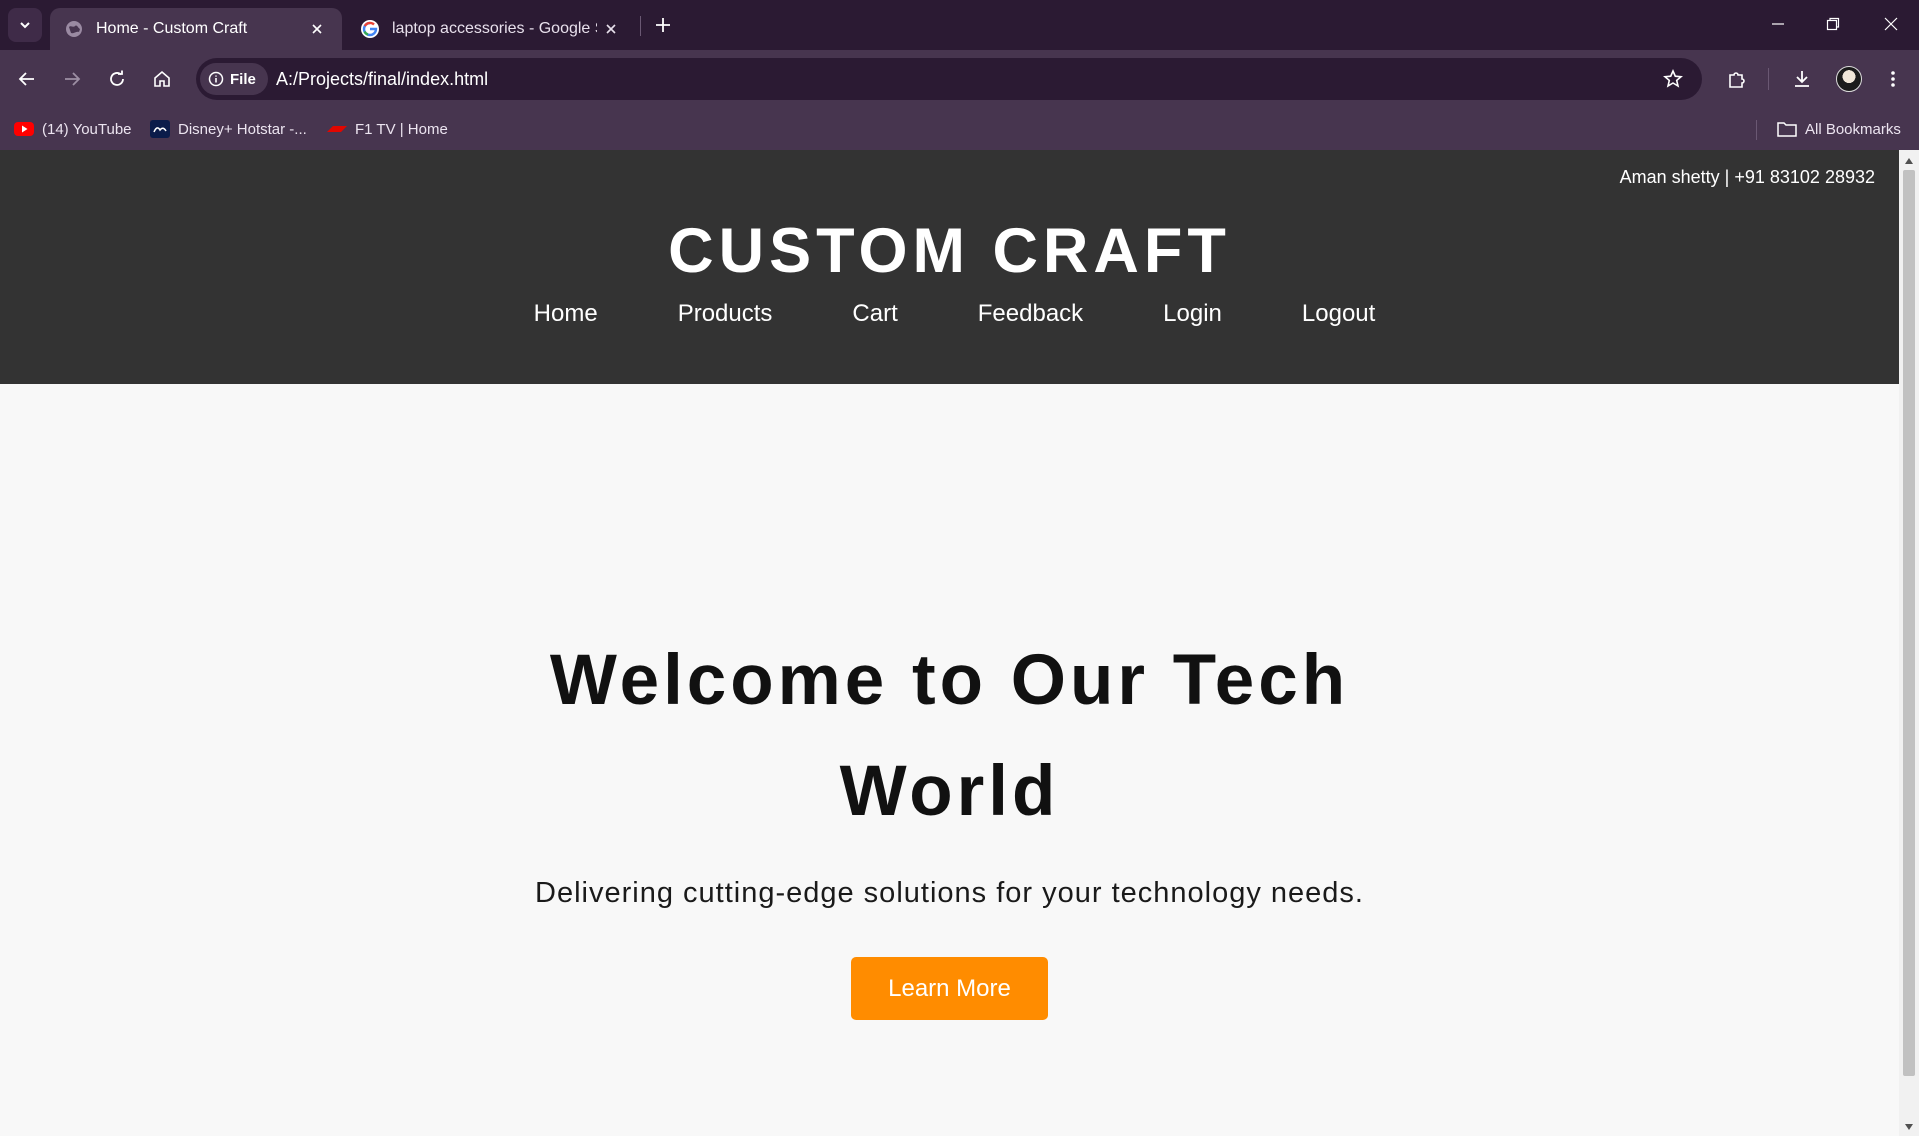 Image resolution: width=1919 pixels, height=1136 pixels. I want to click on arrow-left-icon, so click(26, 79).